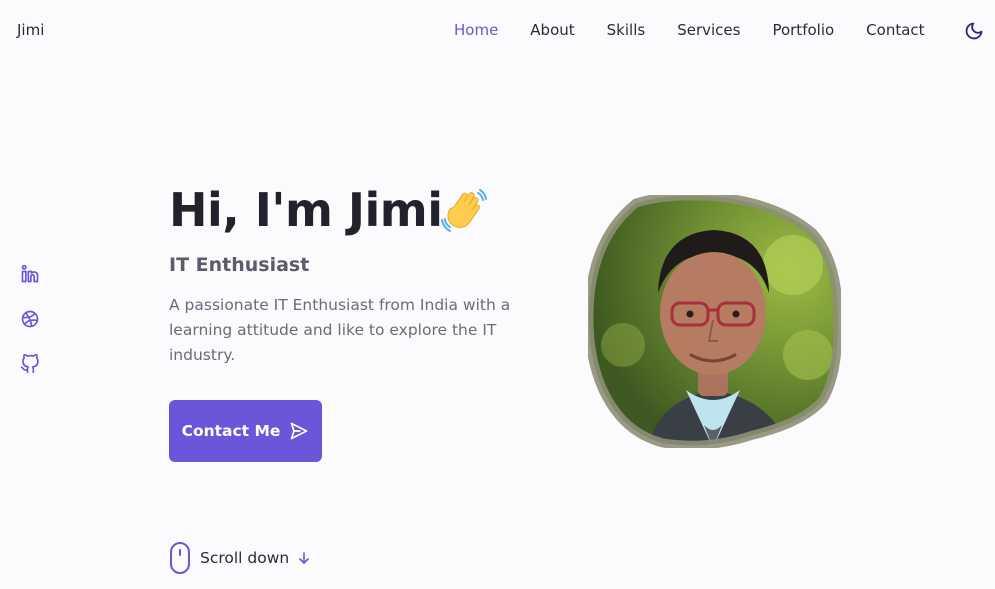 This screenshot has width=995, height=589. What do you see at coordinates (552, 30) in the screenshot?
I see `nav-about: About` at bounding box center [552, 30].